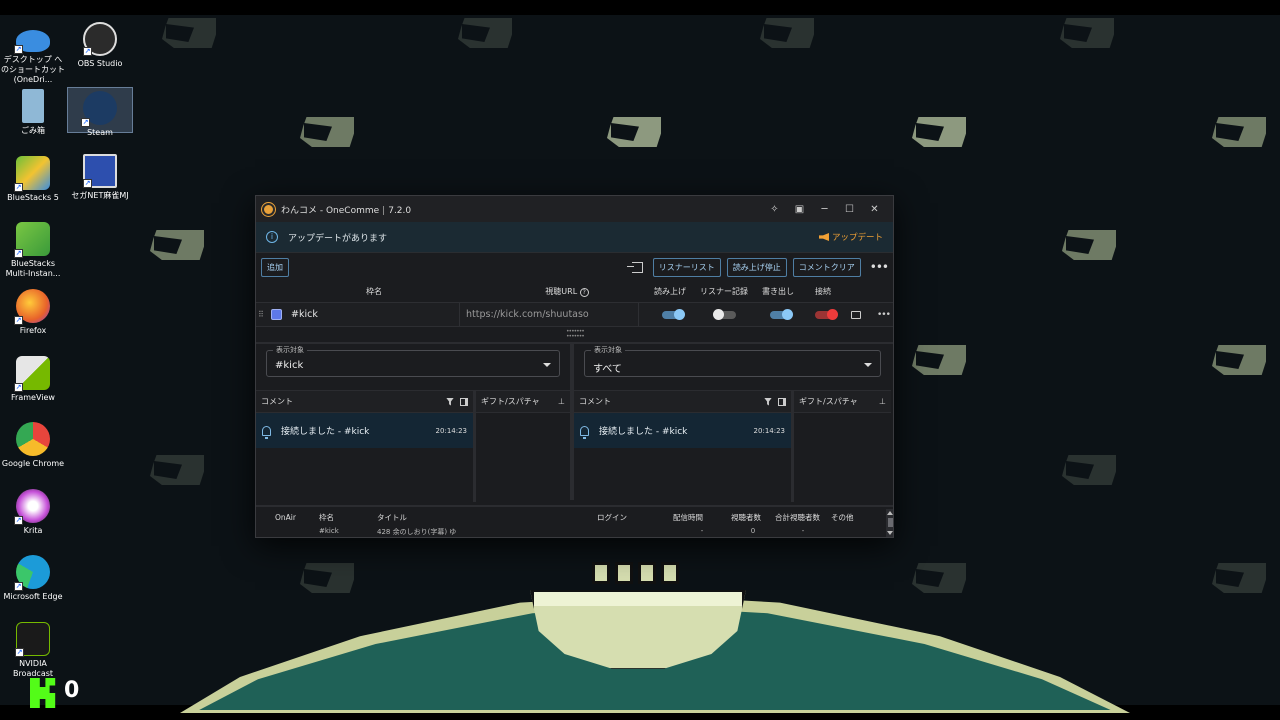 The image size is (1280, 720). I want to click on column-listener-log-header: リスナー記録, so click(724, 291).